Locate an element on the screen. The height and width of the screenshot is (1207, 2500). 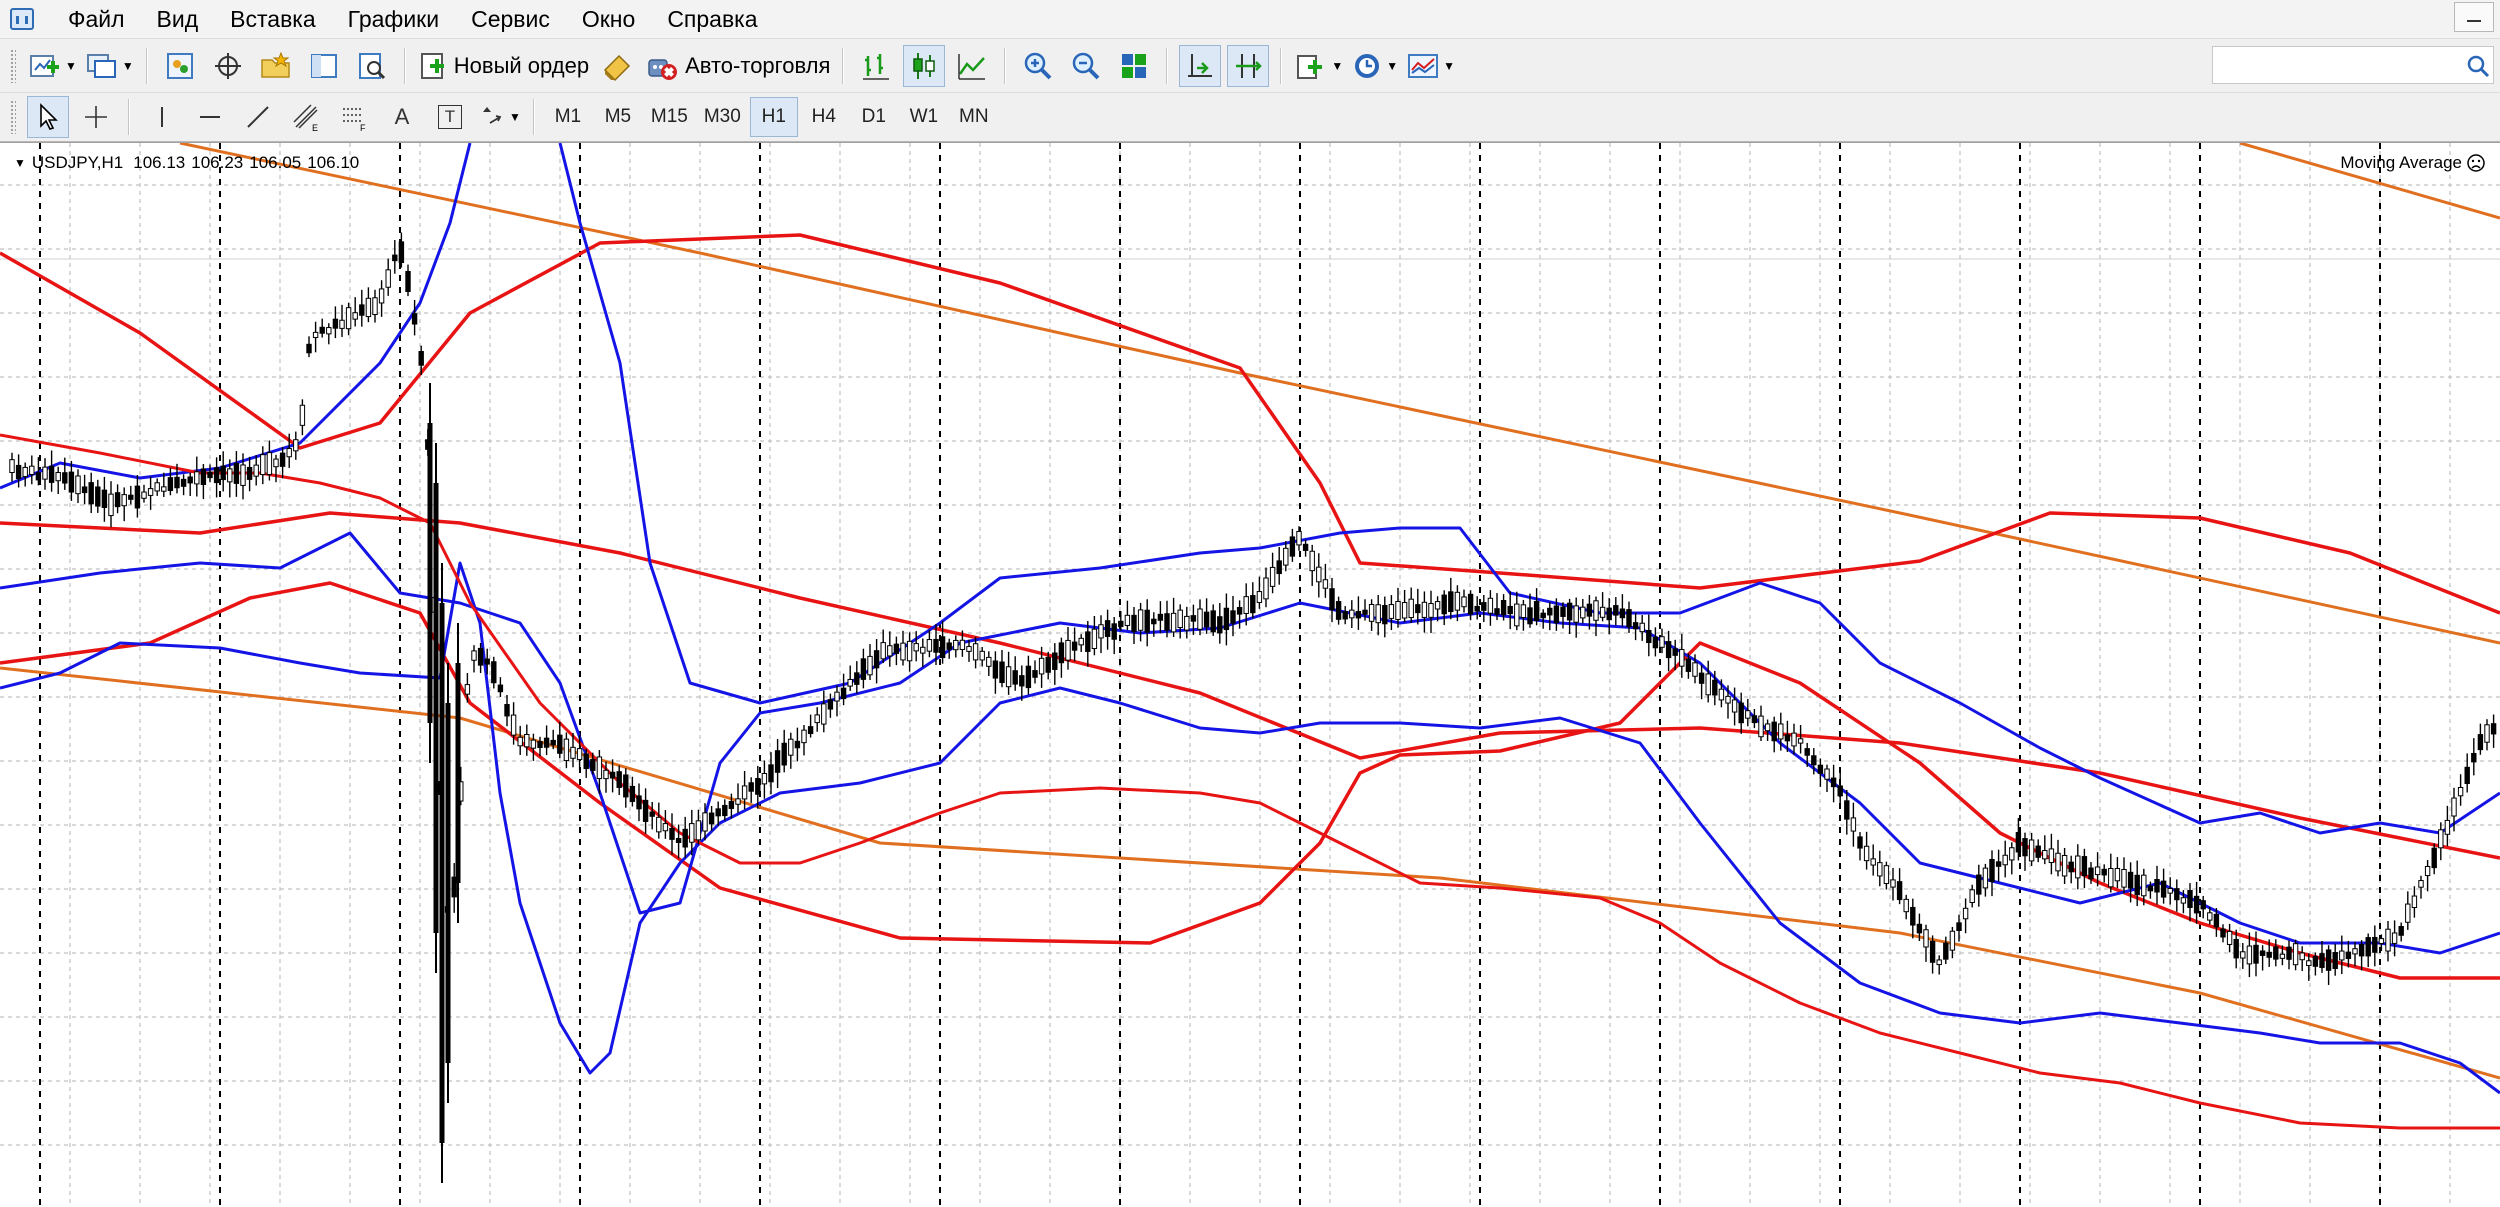
data-window-button is located at coordinates (228, 66).